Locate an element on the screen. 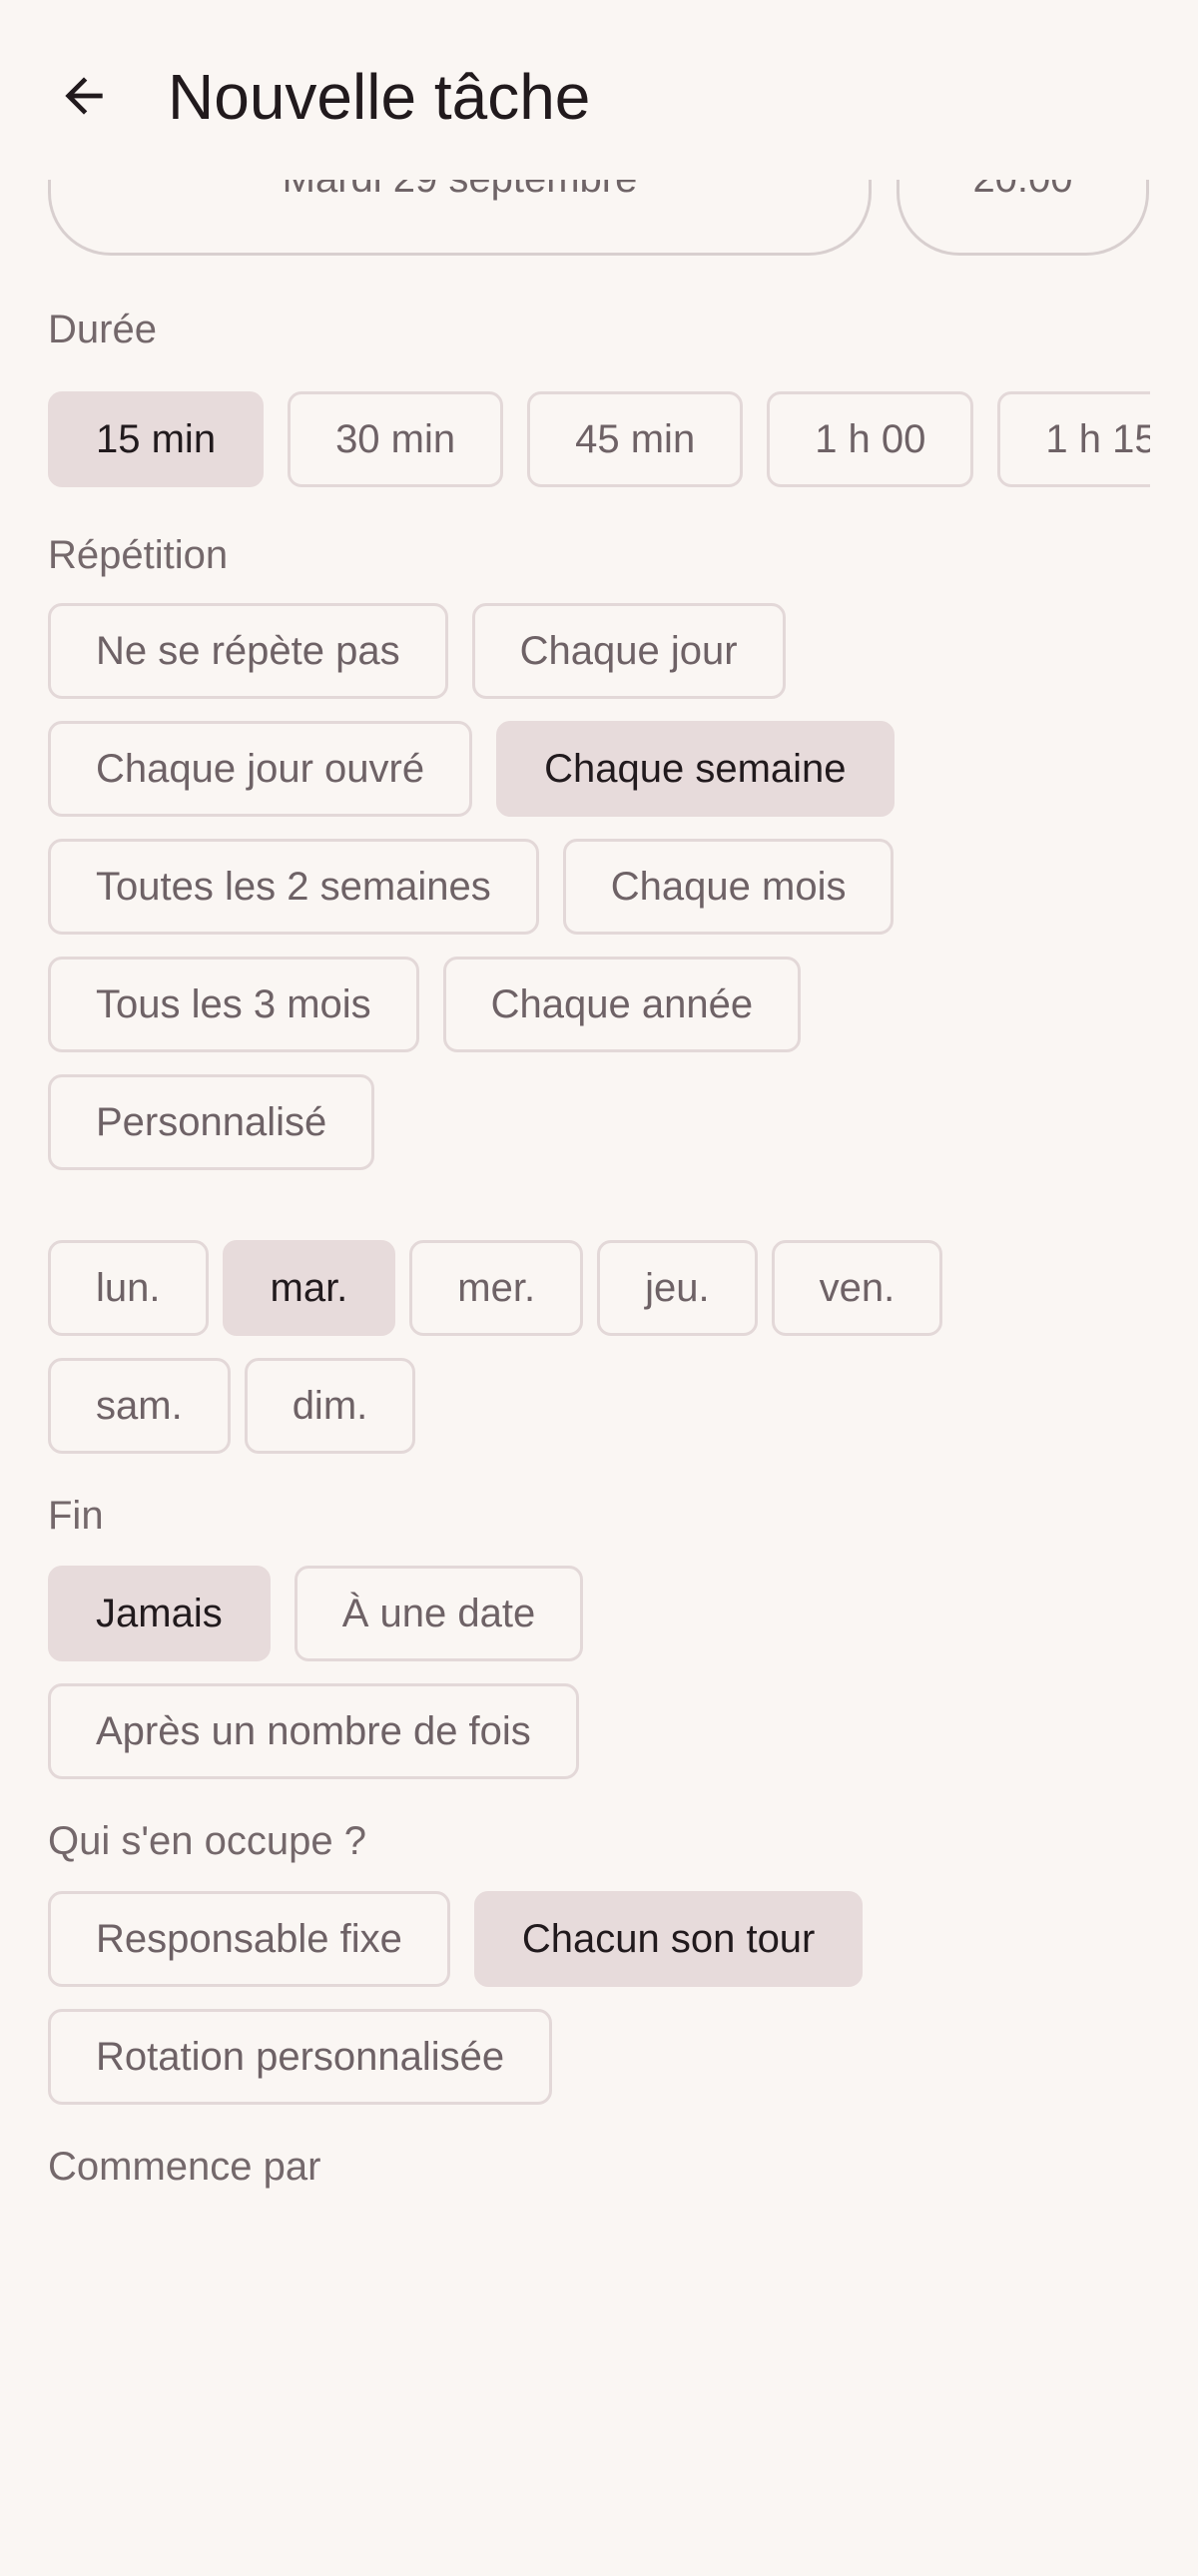 The height and width of the screenshot is (2576, 1198). chip-end-date: À une date is located at coordinates (439, 1614).